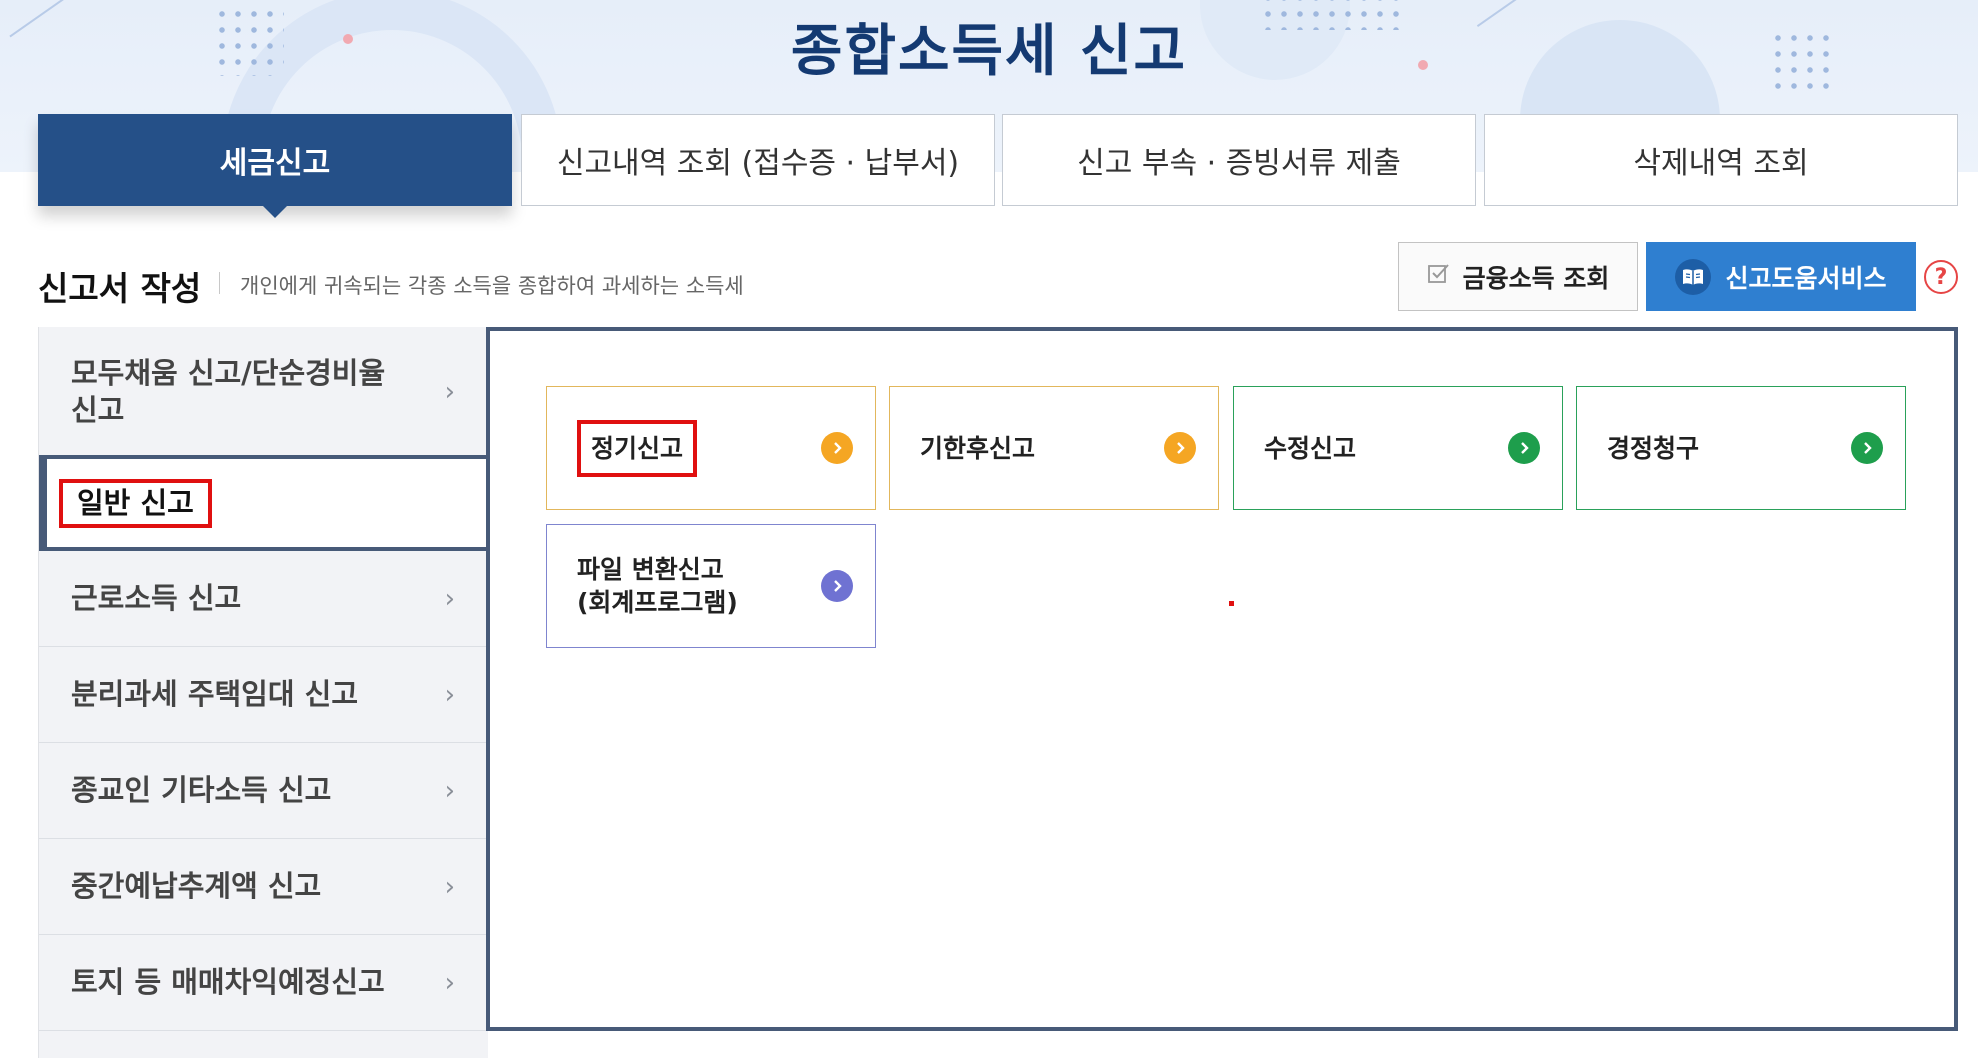 The width and height of the screenshot is (1978, 1058). What do you see at coordinates (492, 286) in the screenshot?
I see `section-description: 개인에게 귀속되는 각종 소득을 종합하여 과세하는 소득세` at bounding box center [492, 286].